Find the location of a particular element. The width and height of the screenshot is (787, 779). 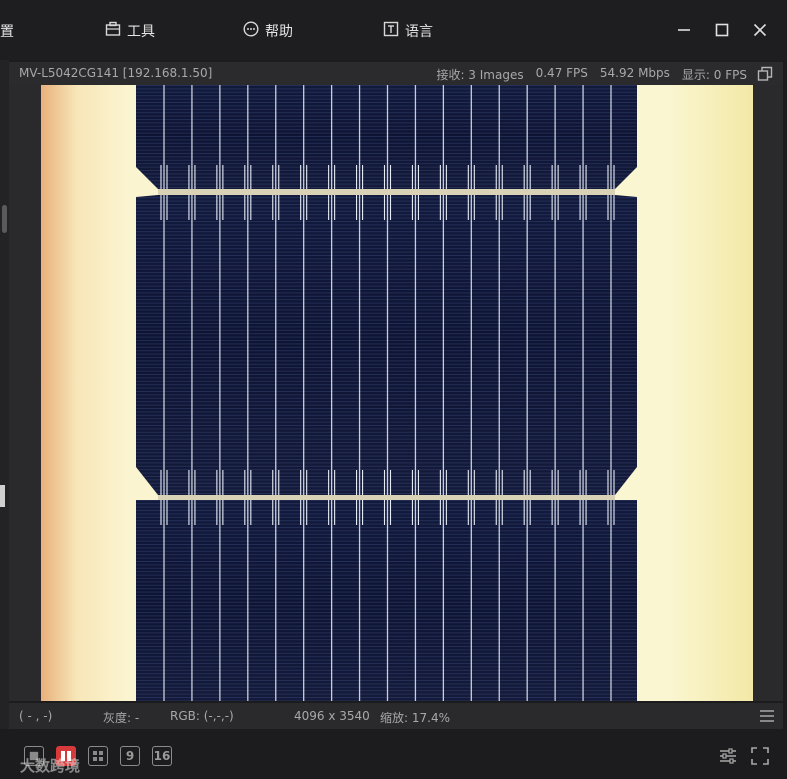

layout-16-button: 16 is located at coordinates (162, 756).